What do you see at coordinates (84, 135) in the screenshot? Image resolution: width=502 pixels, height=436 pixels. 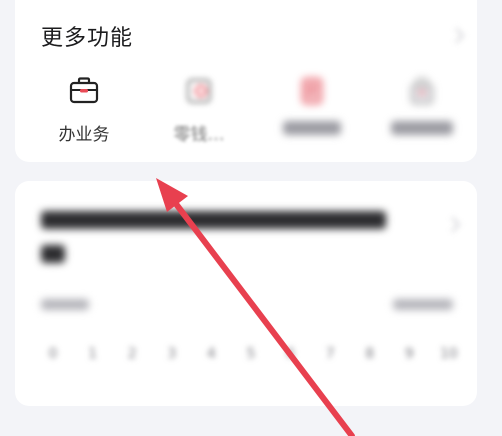 I see `feature-label: 办业务` at bounding box center [84, 135].